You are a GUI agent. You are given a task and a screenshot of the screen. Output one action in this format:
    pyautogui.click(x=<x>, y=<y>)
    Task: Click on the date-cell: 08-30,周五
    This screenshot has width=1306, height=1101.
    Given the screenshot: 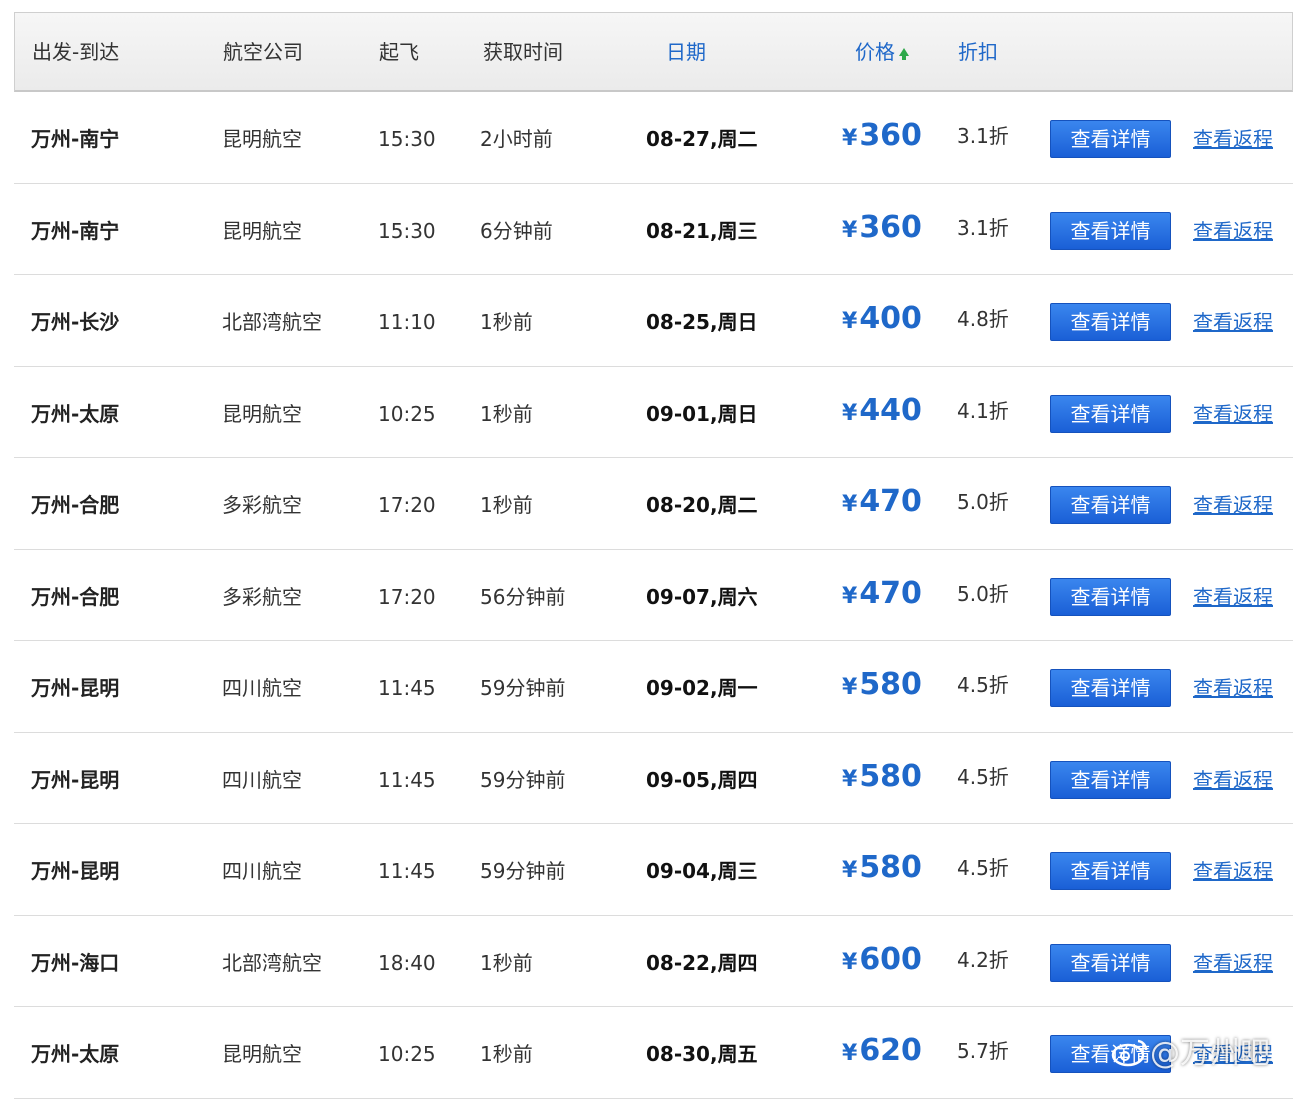 What is the action you would take?
    pyautogui.click(x=702, y=1054)
    